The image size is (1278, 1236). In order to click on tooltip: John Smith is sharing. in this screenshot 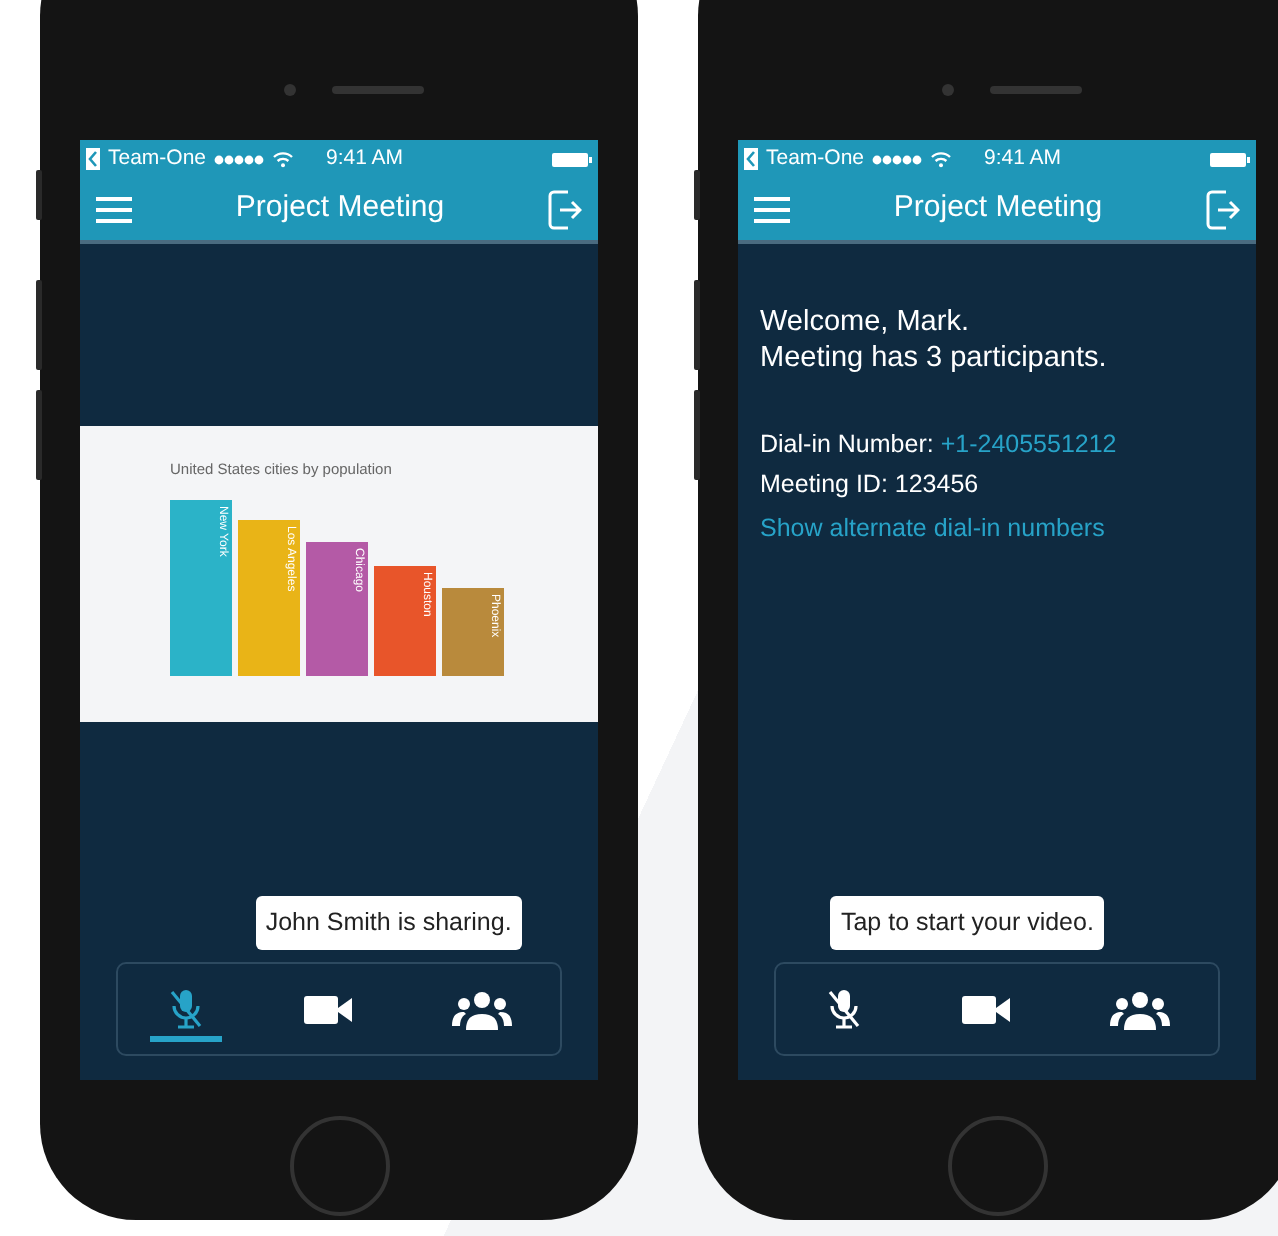, I will do `click(388, 922)`.